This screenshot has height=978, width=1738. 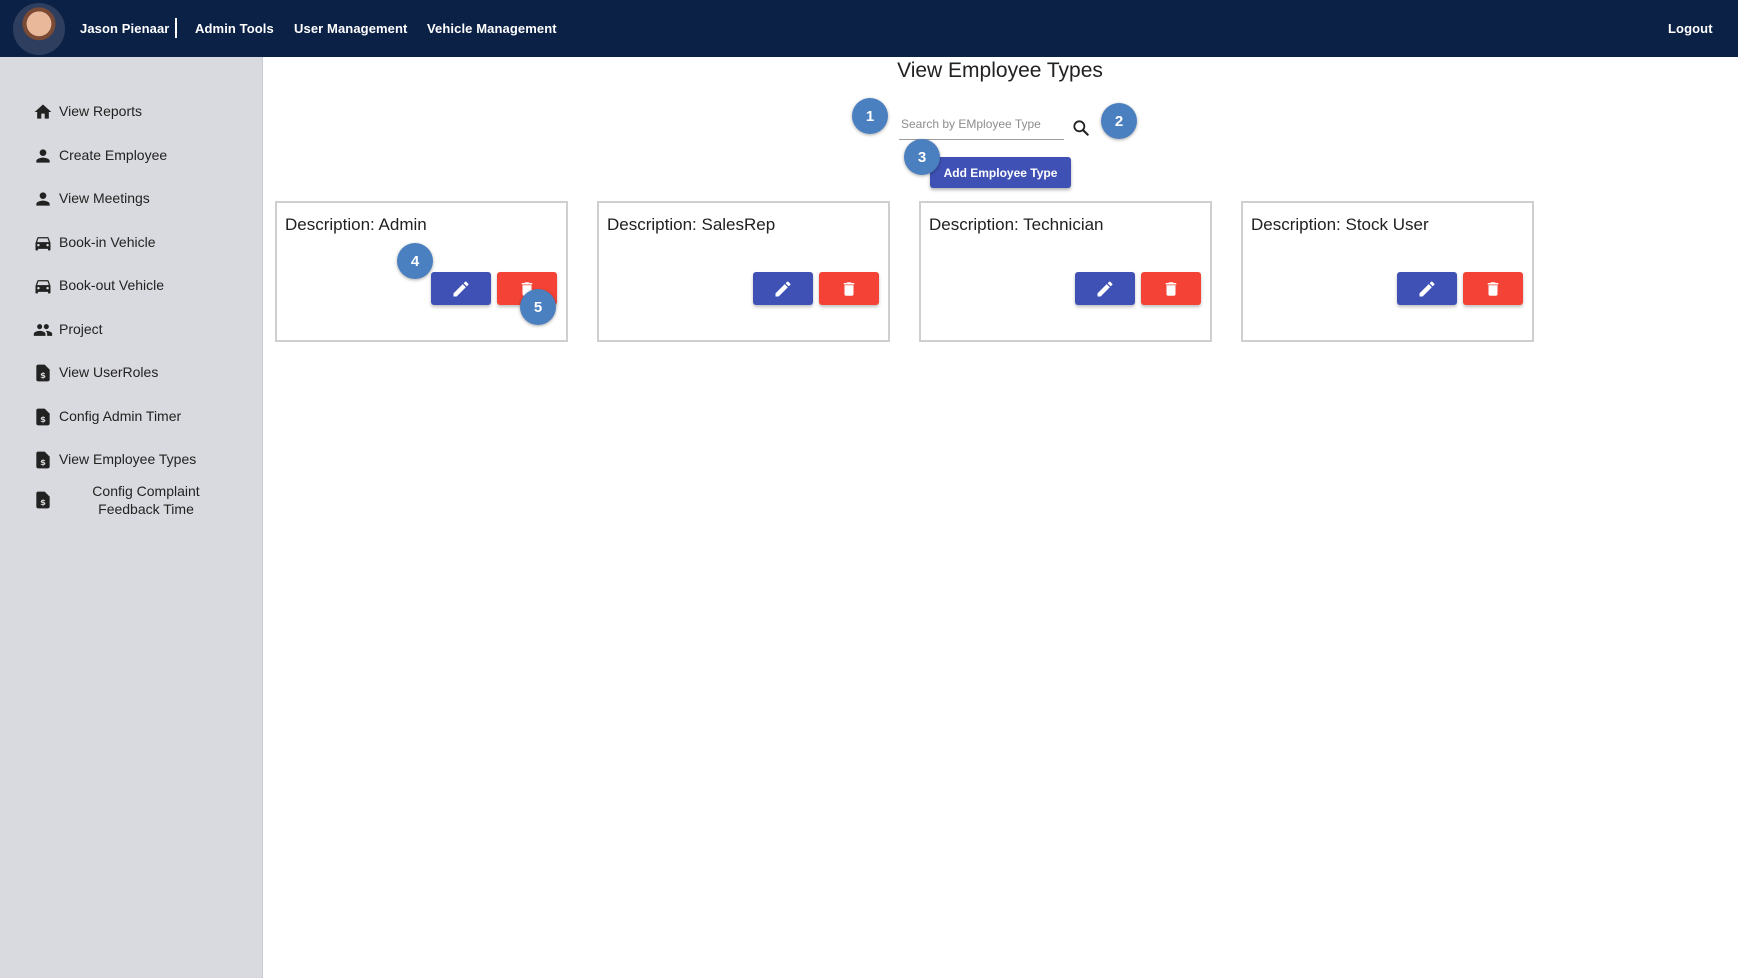 I want to click on card-description: Description: Admin, so click(x=356, y=224).